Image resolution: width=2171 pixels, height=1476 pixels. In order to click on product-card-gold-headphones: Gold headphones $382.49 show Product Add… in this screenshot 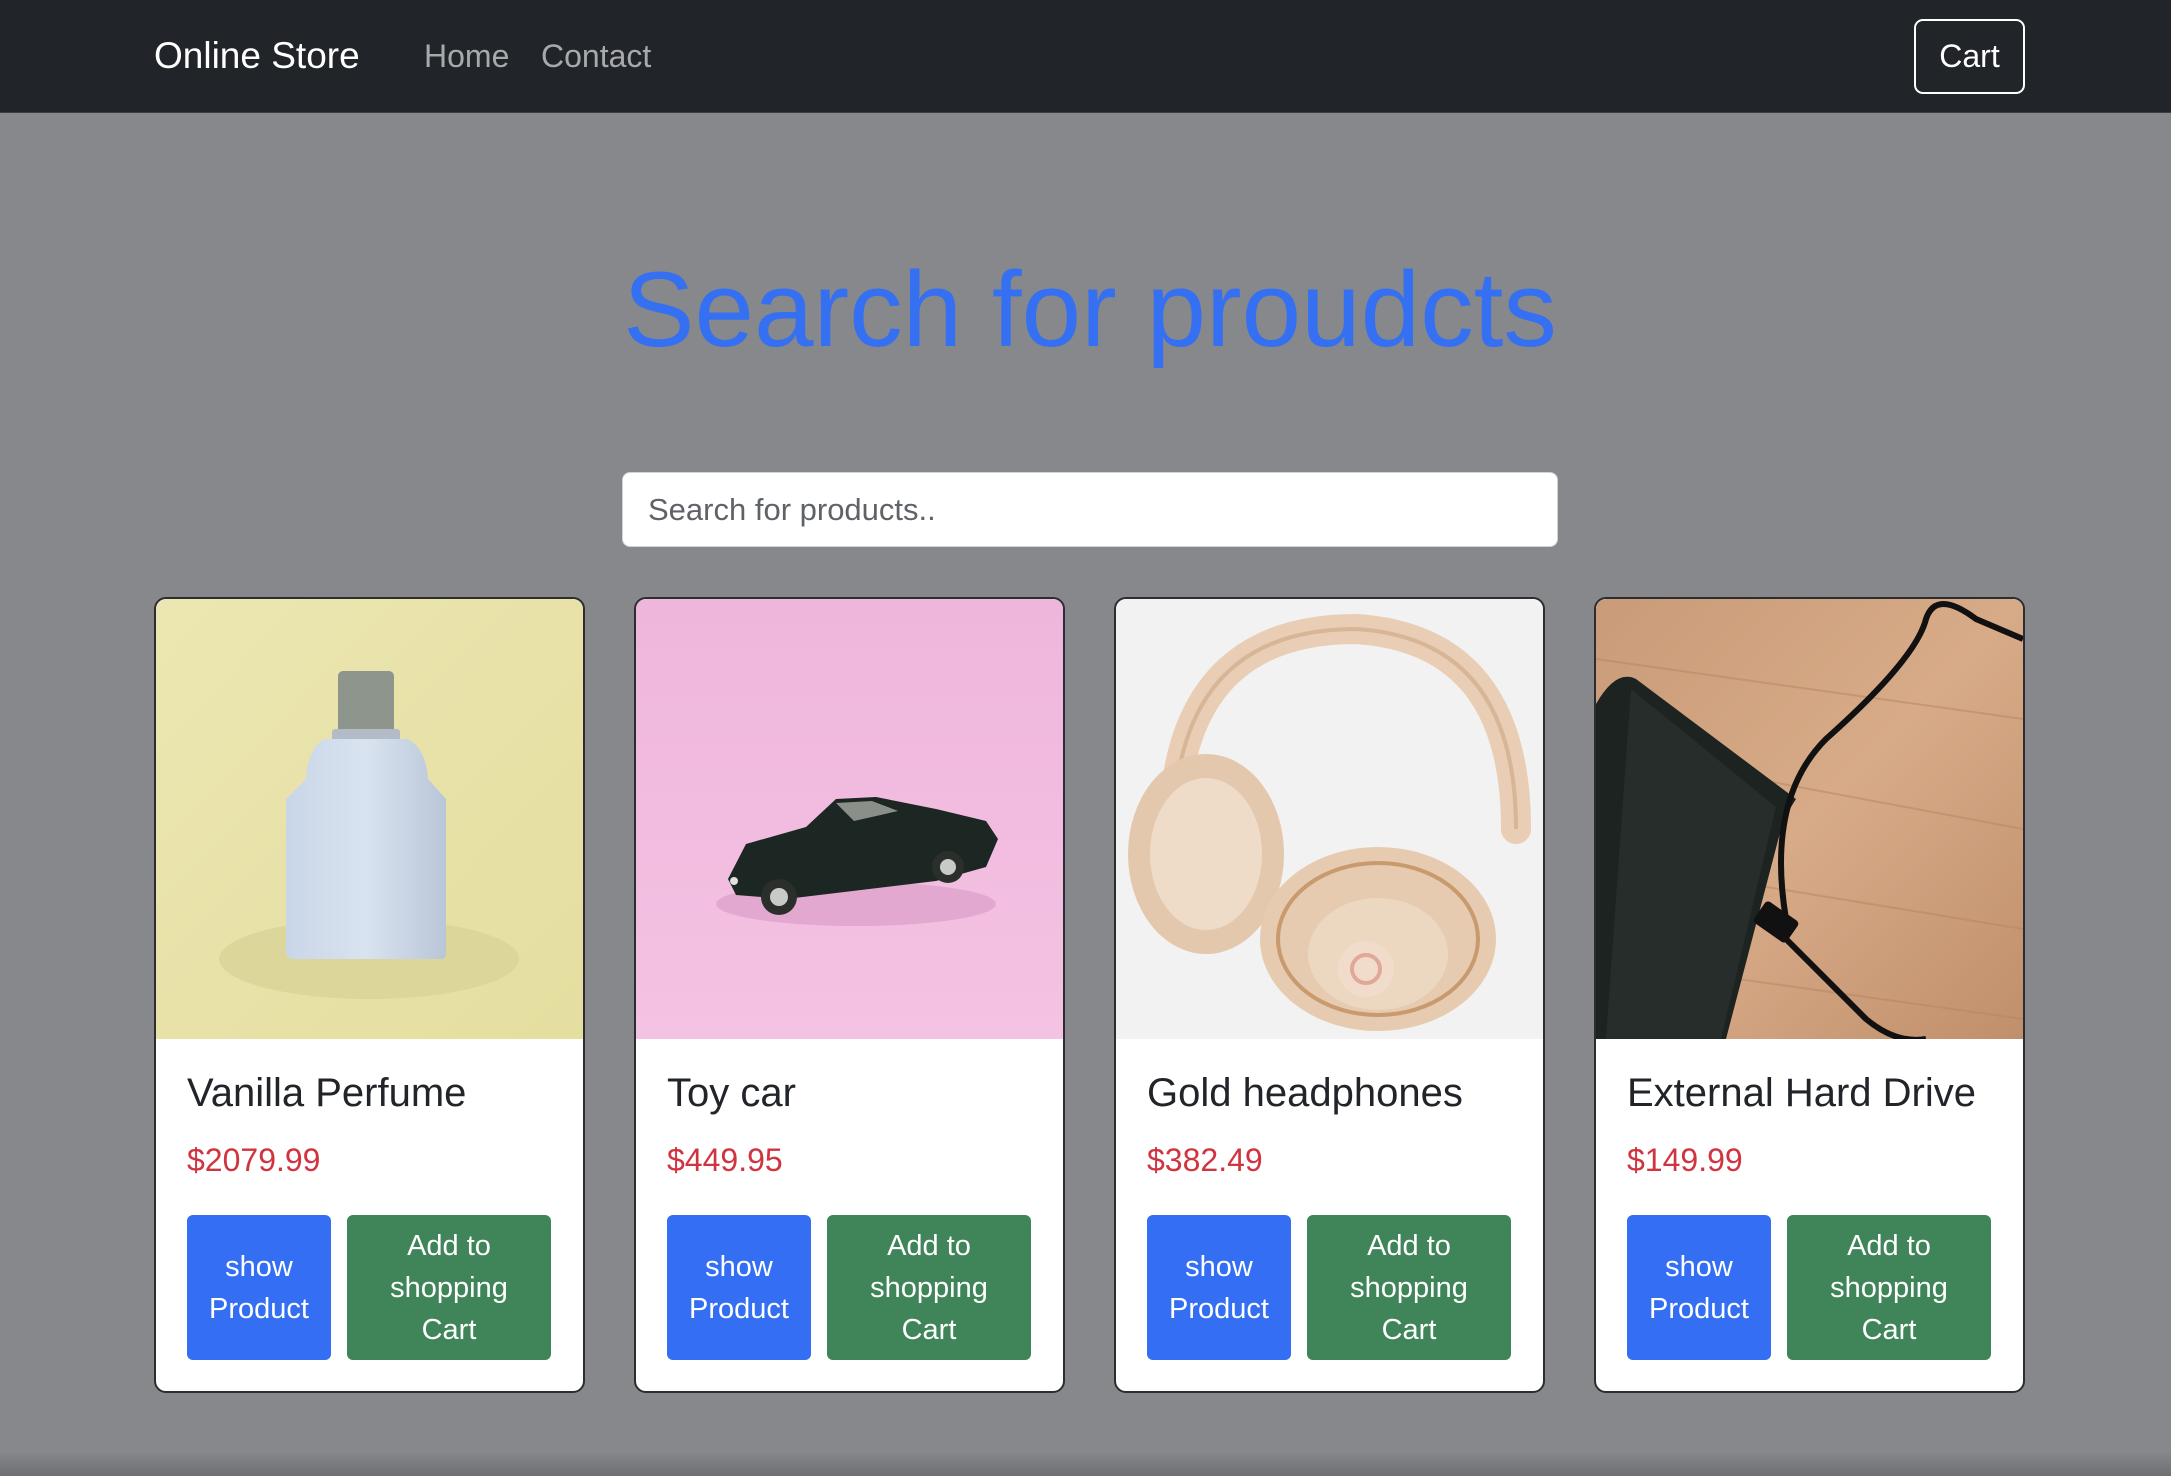, I will do `click(1329, 995)`.